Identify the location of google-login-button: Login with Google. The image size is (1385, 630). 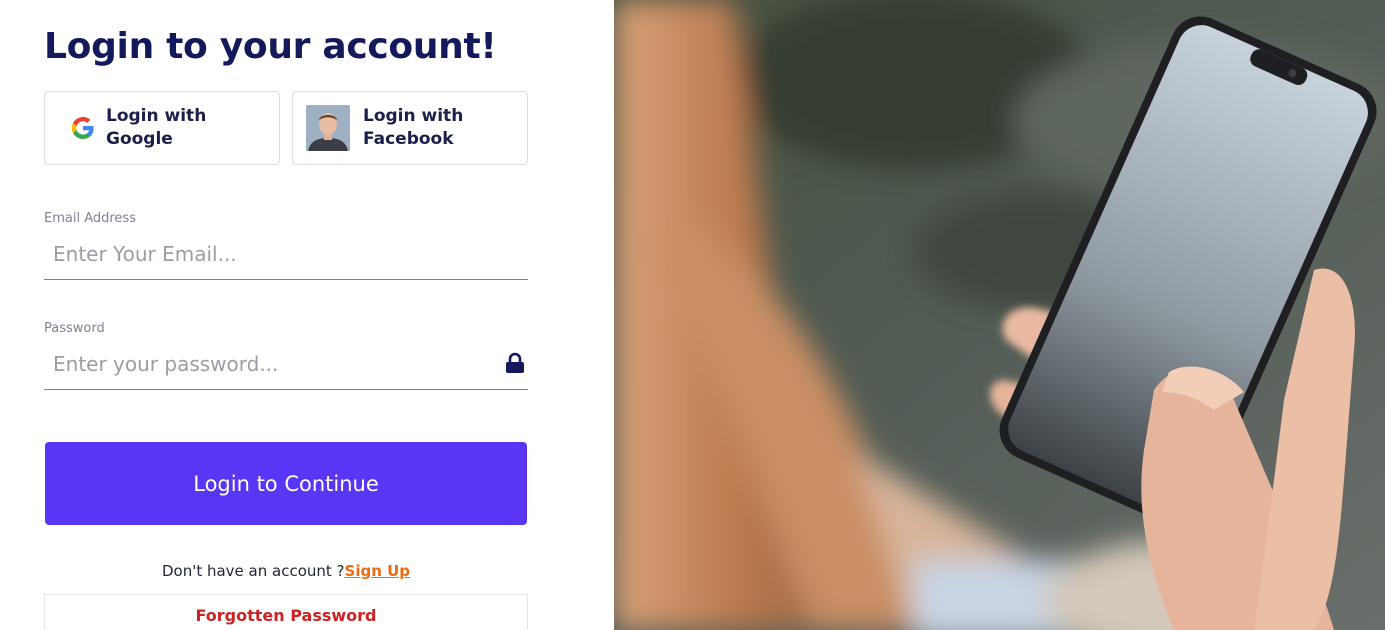
(162, 128).